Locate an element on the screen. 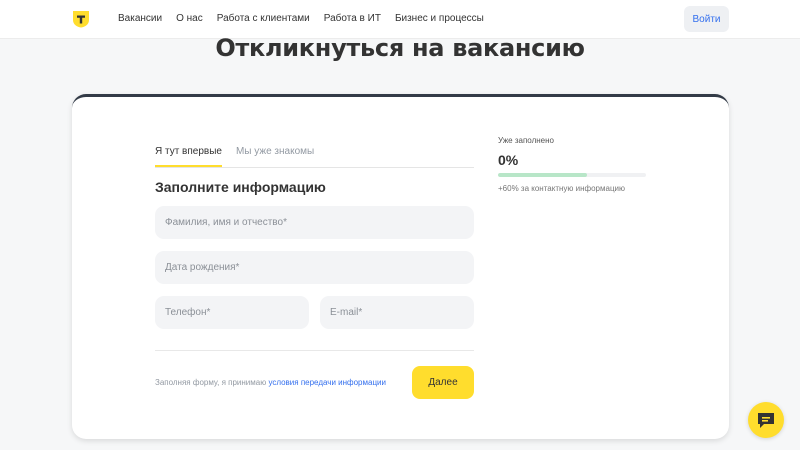 Image resolution: width=800 pixels, height=450 pixels. page-title: Откликнуться на вакансию is located at coordinates (400, 48).